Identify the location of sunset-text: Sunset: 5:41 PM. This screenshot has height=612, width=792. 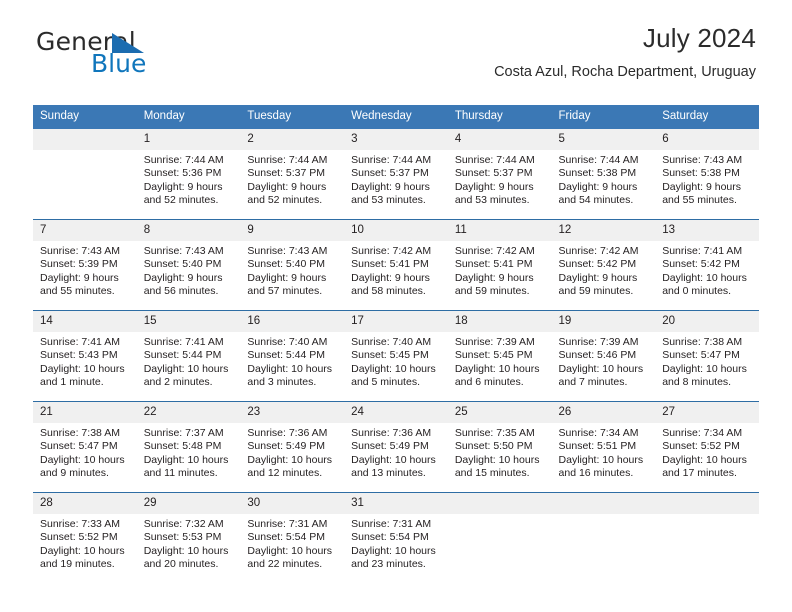
(390, 264).